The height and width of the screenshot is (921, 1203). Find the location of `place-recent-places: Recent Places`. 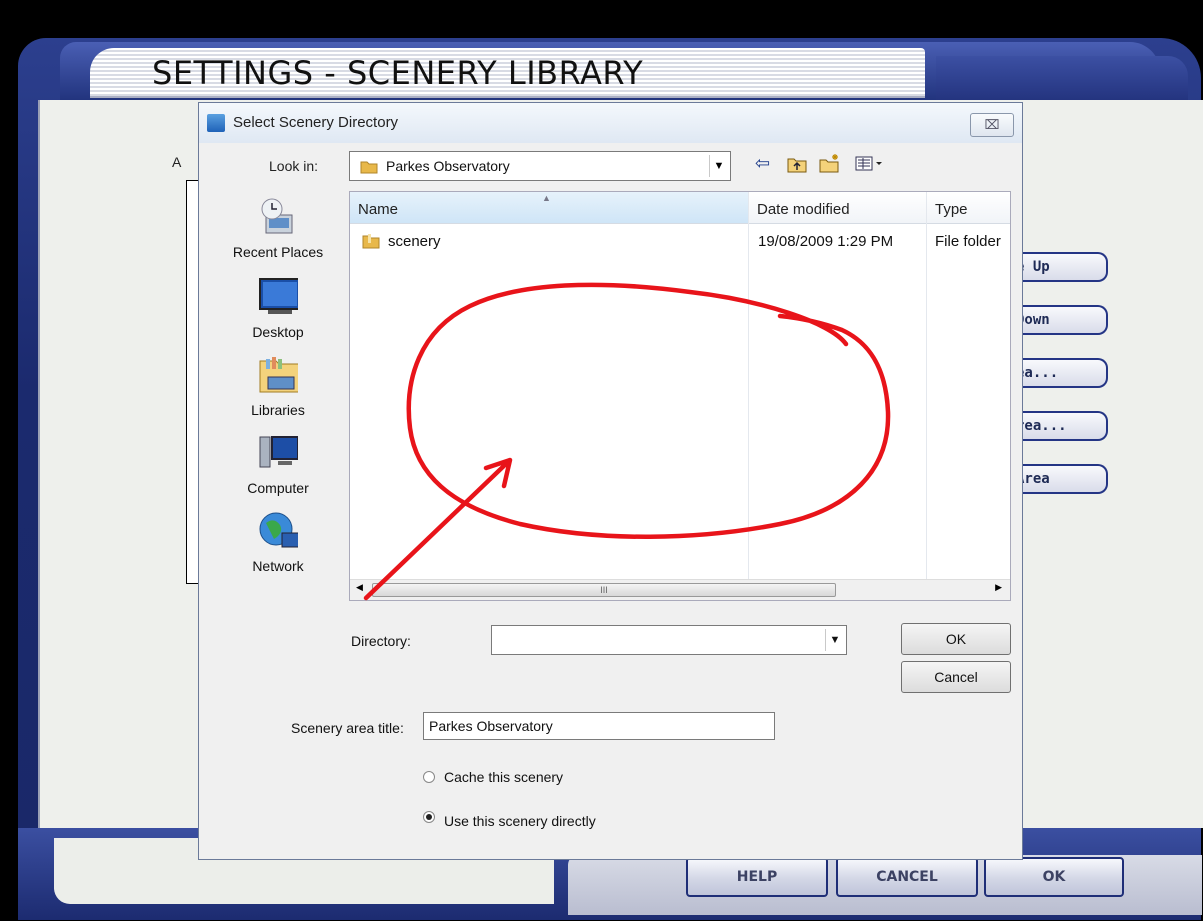

place-recent-places: Recent Places is located at coordinates (278, 228).